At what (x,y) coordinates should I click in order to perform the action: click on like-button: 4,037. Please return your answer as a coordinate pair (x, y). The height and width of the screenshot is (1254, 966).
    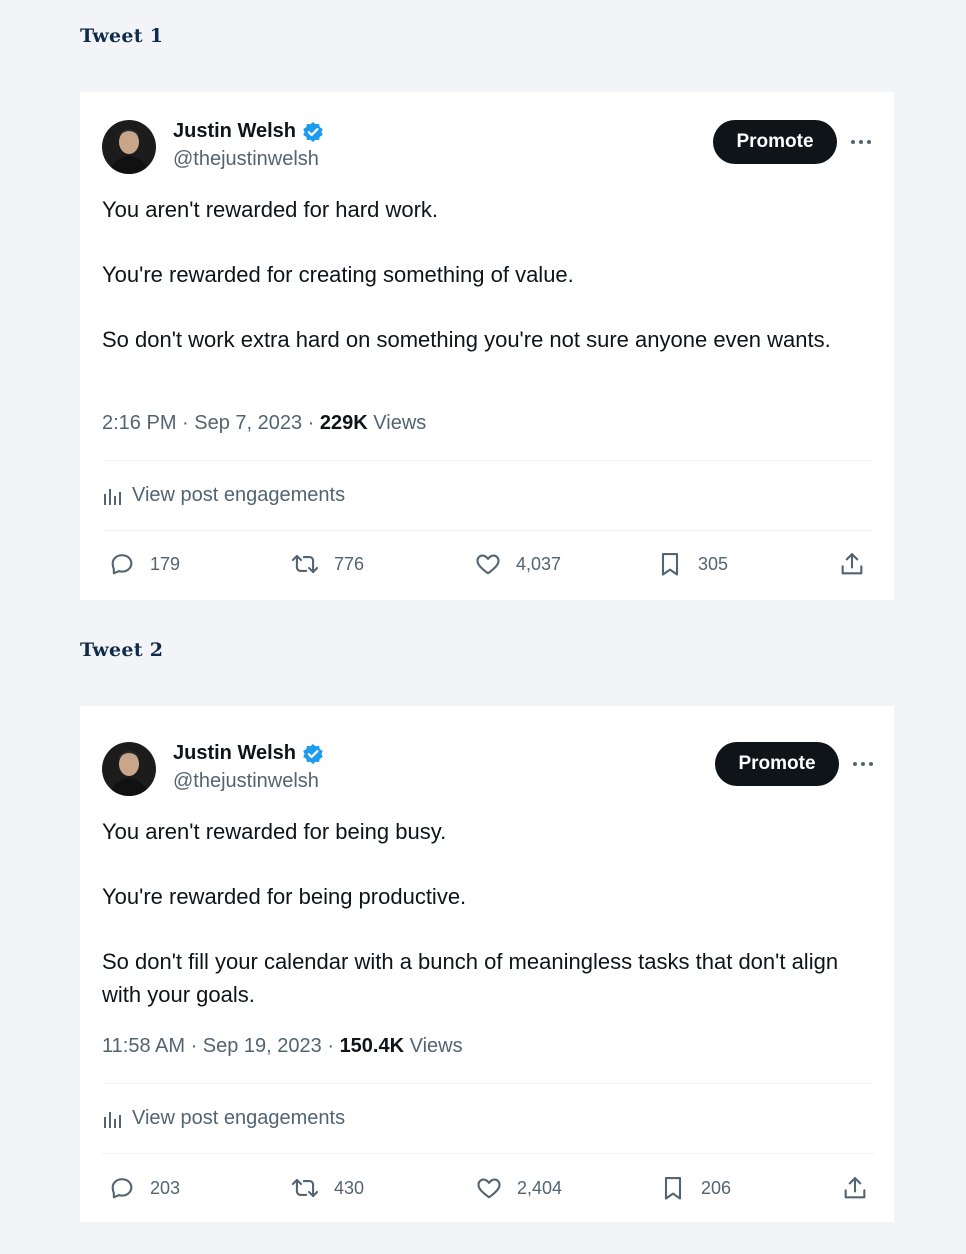
    Looking at the image, I should click on (517, 564).